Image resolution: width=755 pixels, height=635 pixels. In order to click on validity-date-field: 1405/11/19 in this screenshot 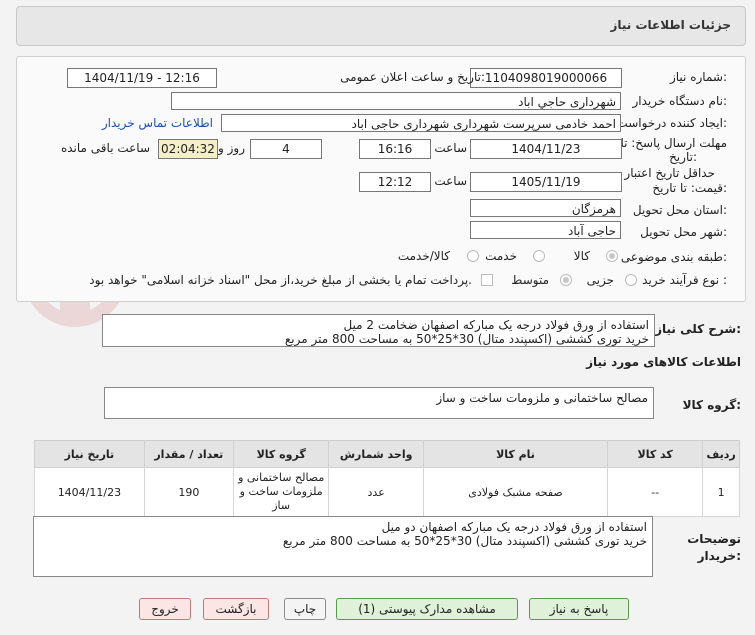, I will do `click(546, 182)`.